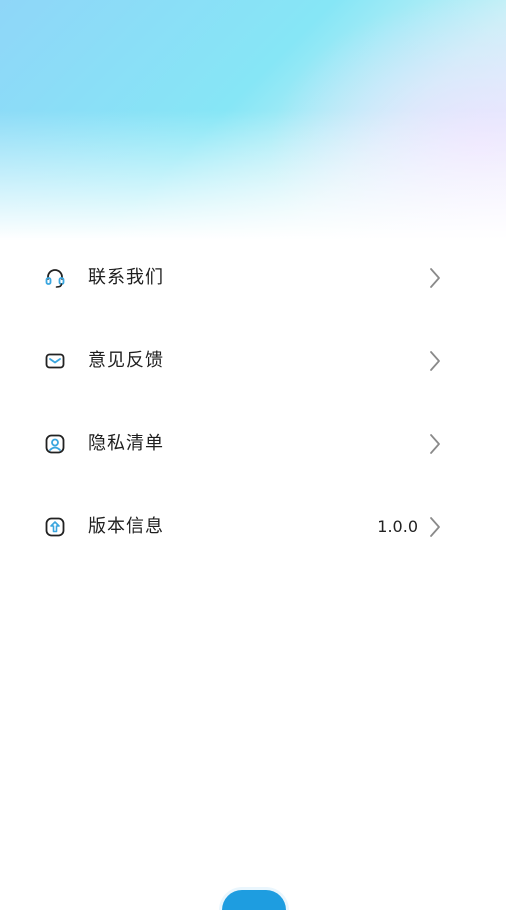 The height and width of the screenshot is (910, 506). I want to click on menu-item-contact-us: 联系我们, so click(253, 278).